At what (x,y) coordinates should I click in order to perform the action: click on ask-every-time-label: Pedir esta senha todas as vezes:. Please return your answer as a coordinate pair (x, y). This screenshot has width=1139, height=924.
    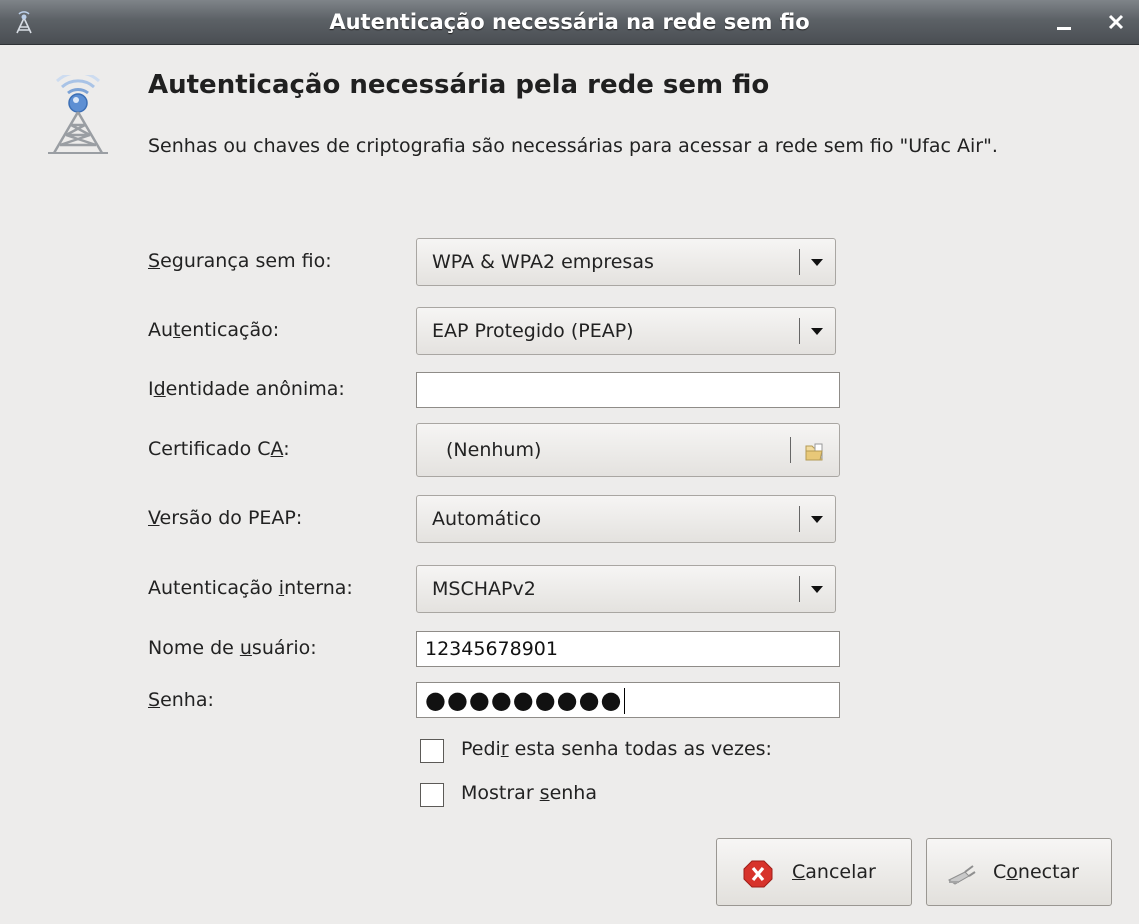
    Looking at the image, I should click on (616, 749).